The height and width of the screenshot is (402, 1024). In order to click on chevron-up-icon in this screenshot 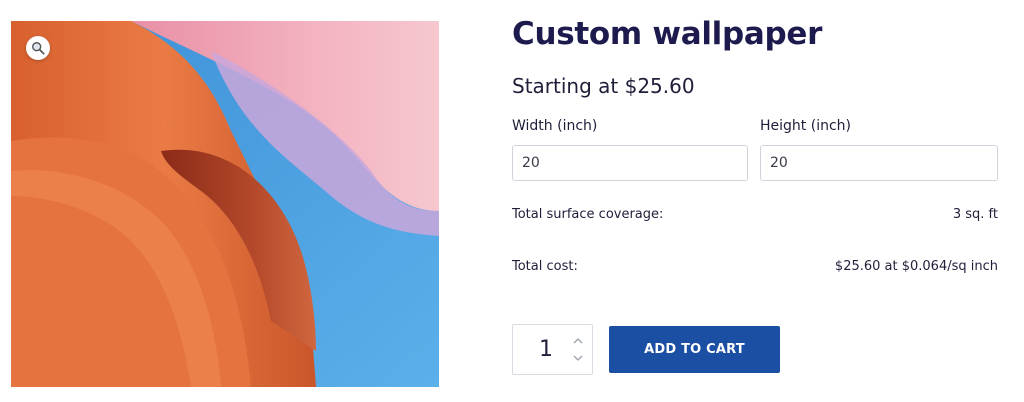, I will do `click(578, 341)`.